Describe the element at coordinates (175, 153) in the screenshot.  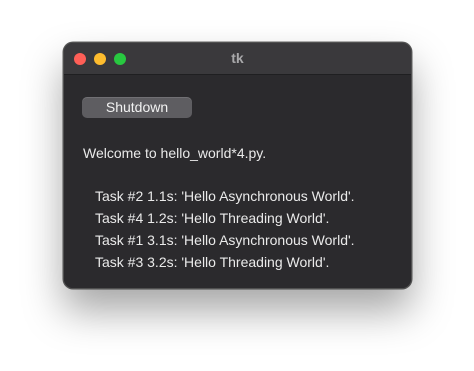
I see `welcome-label: Welcome to hello_world*4.py.` at that location.